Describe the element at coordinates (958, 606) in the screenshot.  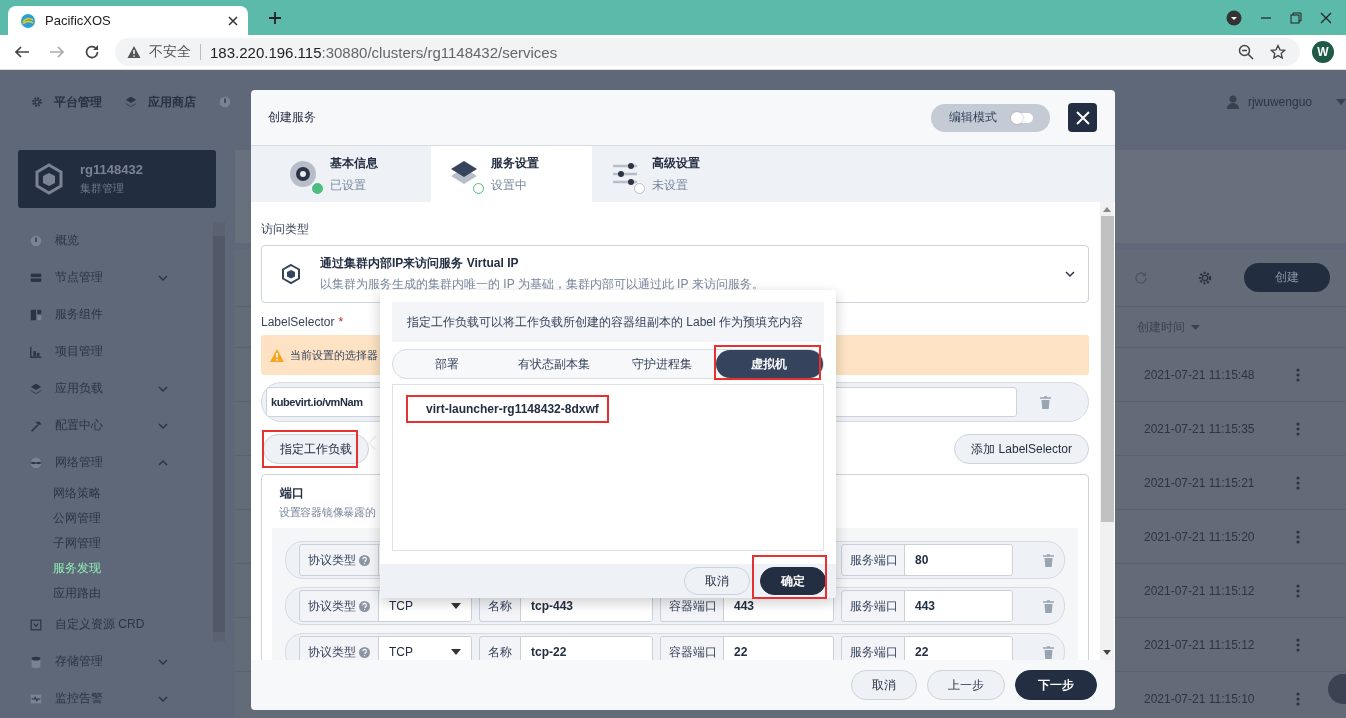
I see `input-field: 443` at that location.